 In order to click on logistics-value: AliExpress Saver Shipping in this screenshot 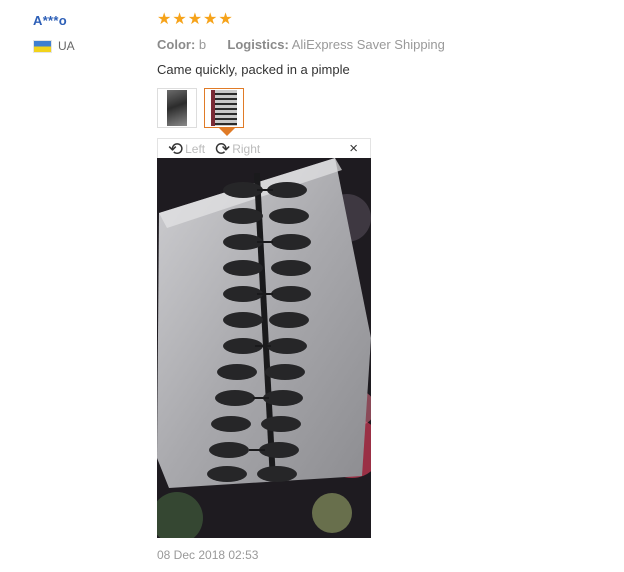, I will do `click(368, 44)`.